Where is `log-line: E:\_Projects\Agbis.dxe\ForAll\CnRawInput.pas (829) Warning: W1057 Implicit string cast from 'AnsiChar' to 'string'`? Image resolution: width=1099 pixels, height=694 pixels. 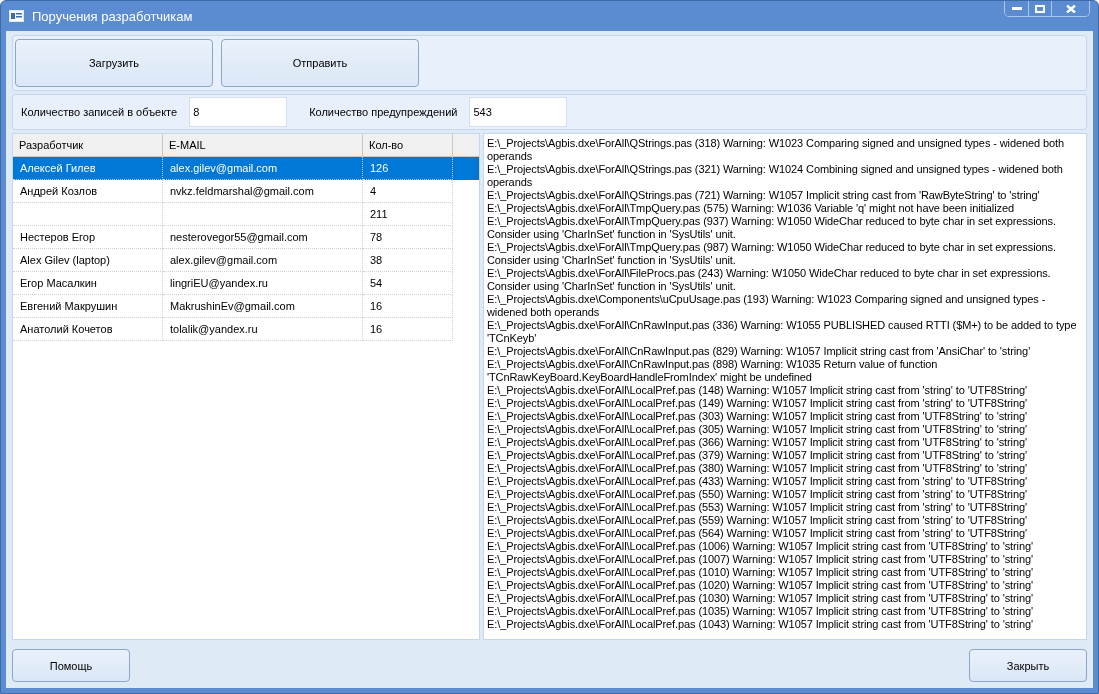 log-line: E:\_Projects\Agbis.dxe\ForAll\CnRawInput.pas (829) Warning: W1057 Implicit string cast from 'AnsiChar' to 'string' is located at coordinates (759, 351).